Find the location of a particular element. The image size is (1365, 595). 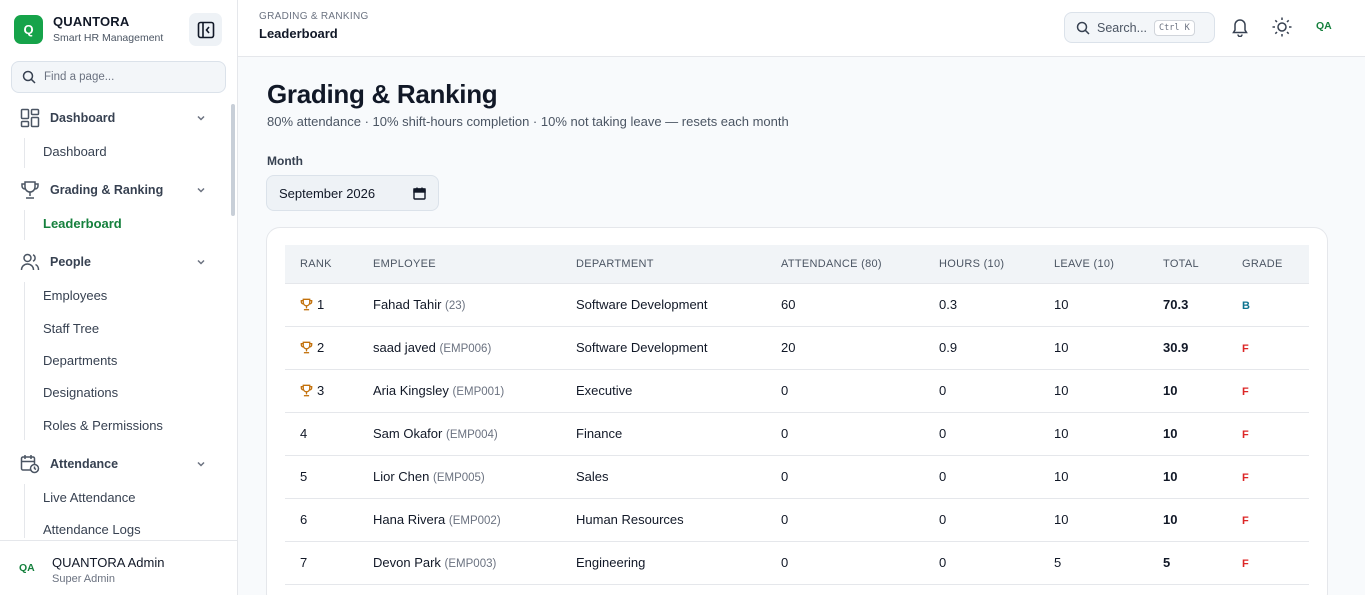

global-search-input: Search... Ctrl K is located at coordinates (1139, 27).